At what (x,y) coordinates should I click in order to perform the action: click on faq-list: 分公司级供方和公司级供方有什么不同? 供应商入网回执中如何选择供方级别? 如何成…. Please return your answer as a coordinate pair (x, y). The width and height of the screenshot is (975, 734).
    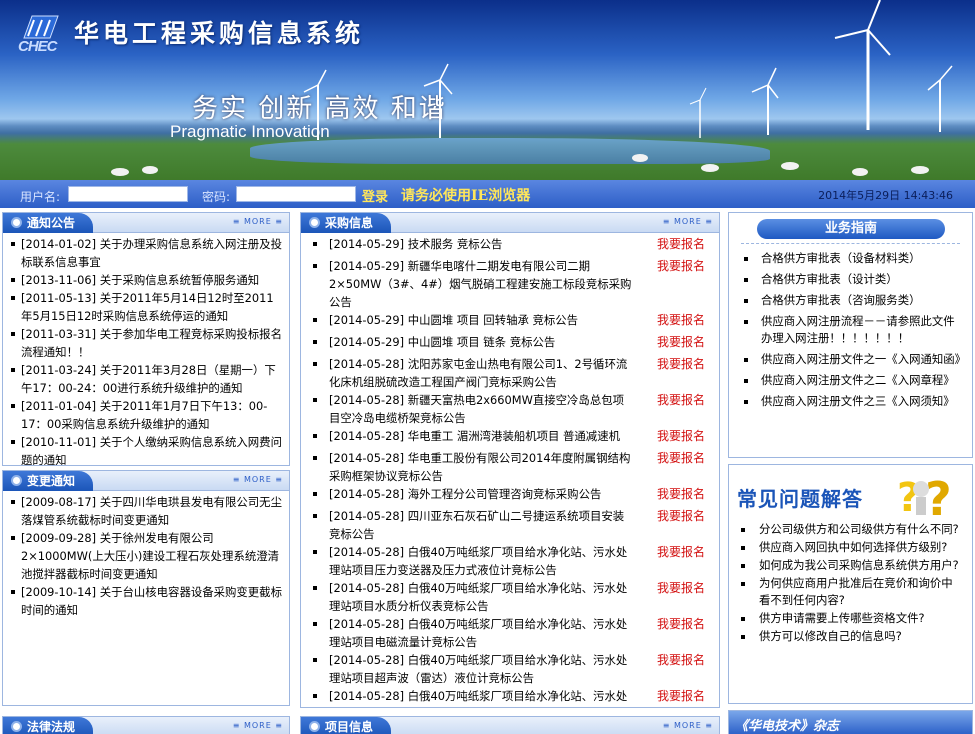
    Looking at the image, I should click on (850, 583).